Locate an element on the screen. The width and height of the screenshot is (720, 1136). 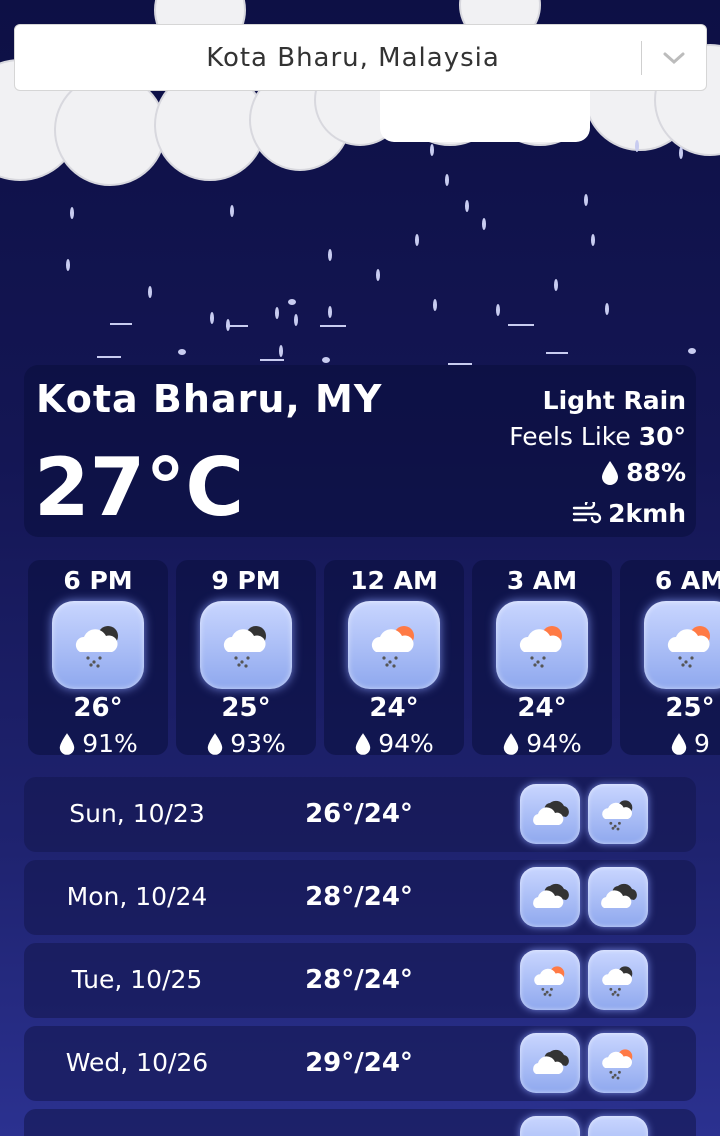
current-humidity: 88% is located at coordinates (643, 473).